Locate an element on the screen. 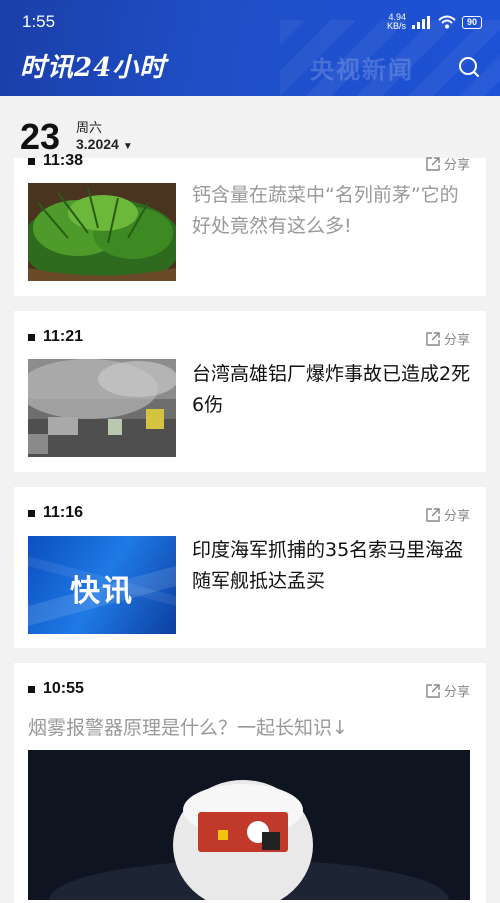 The height and width of the screenshot is (903, 500). status-icons: 4.94 KB/s 90 is located at coordinates (434, 22).